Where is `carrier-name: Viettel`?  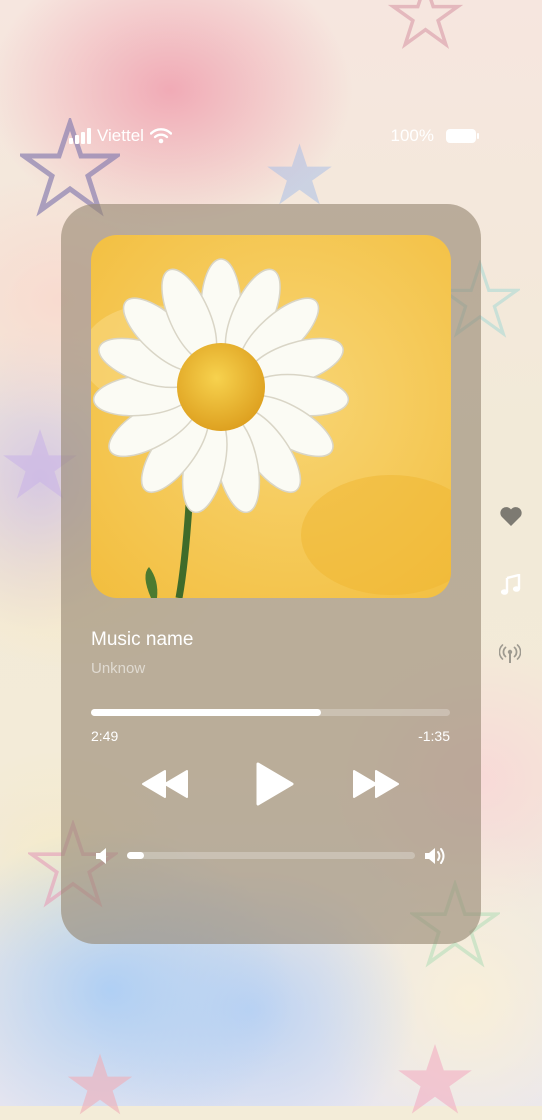
carrier-name: Viettel is located at coordinates (120, 135).